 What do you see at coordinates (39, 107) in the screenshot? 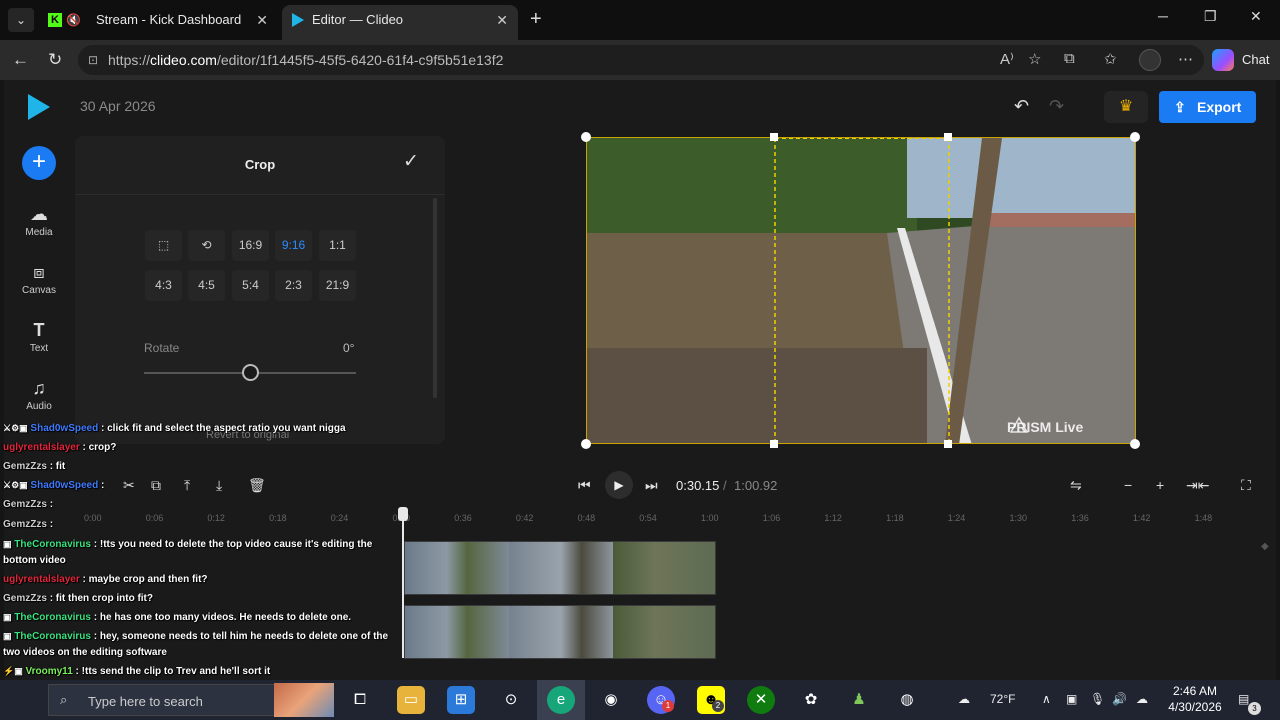
I see `clideo-logo-icon` at bounding box center [39, 107].